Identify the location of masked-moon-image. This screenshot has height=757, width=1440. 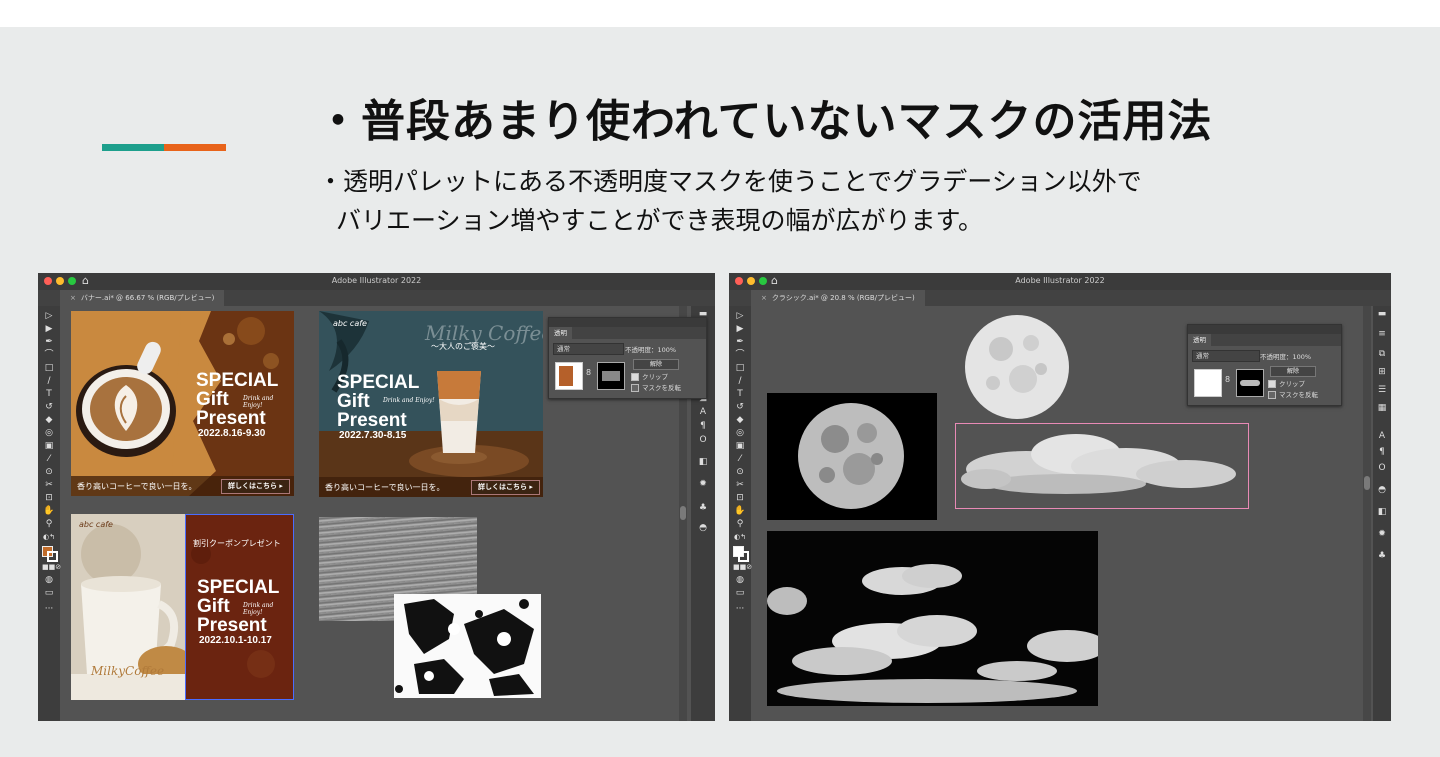
(1017, 367).